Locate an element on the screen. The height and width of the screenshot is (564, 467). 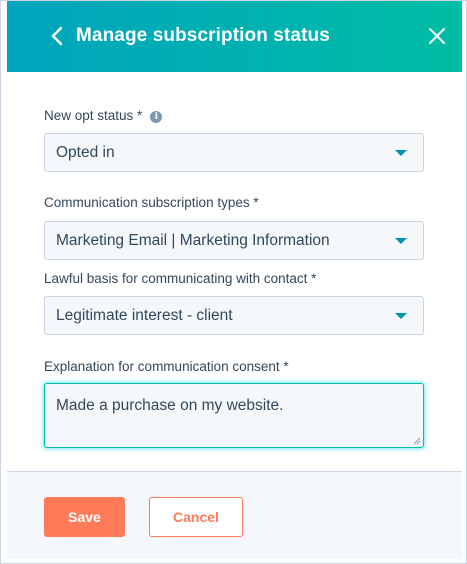
save-button: Save is located at coordinates (84, 517).